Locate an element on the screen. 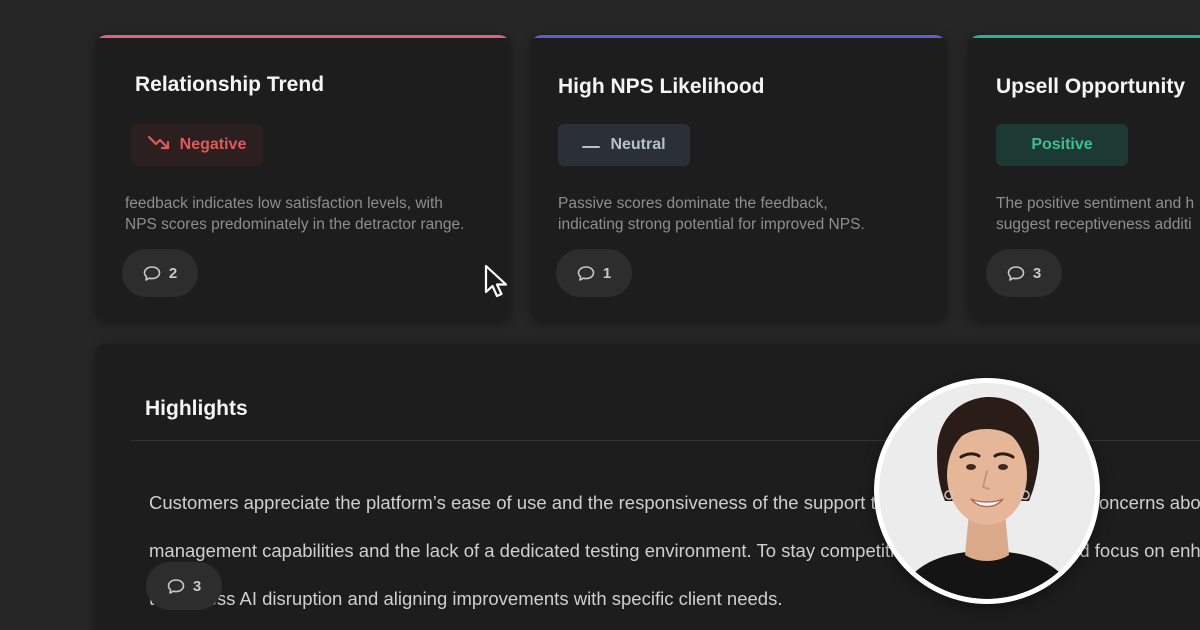 The image size is (1200, 630). user-avatar is located at coordinates (987, 491).